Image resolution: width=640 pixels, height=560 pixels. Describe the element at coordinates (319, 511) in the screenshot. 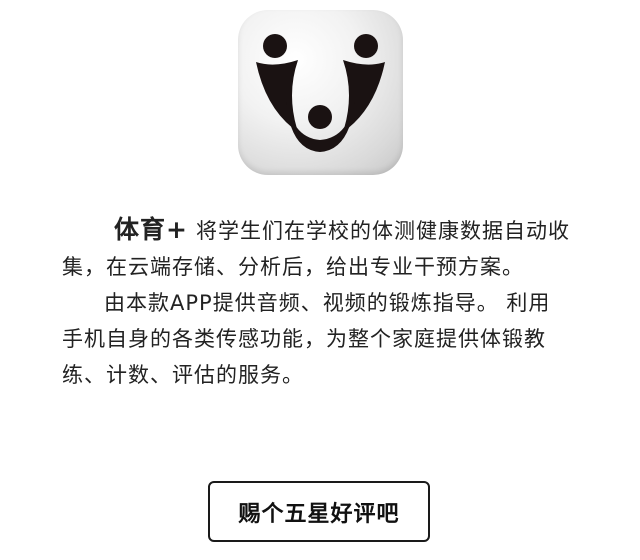

I see `rate-five-star-button: 赐个五星好评吧` at that location.